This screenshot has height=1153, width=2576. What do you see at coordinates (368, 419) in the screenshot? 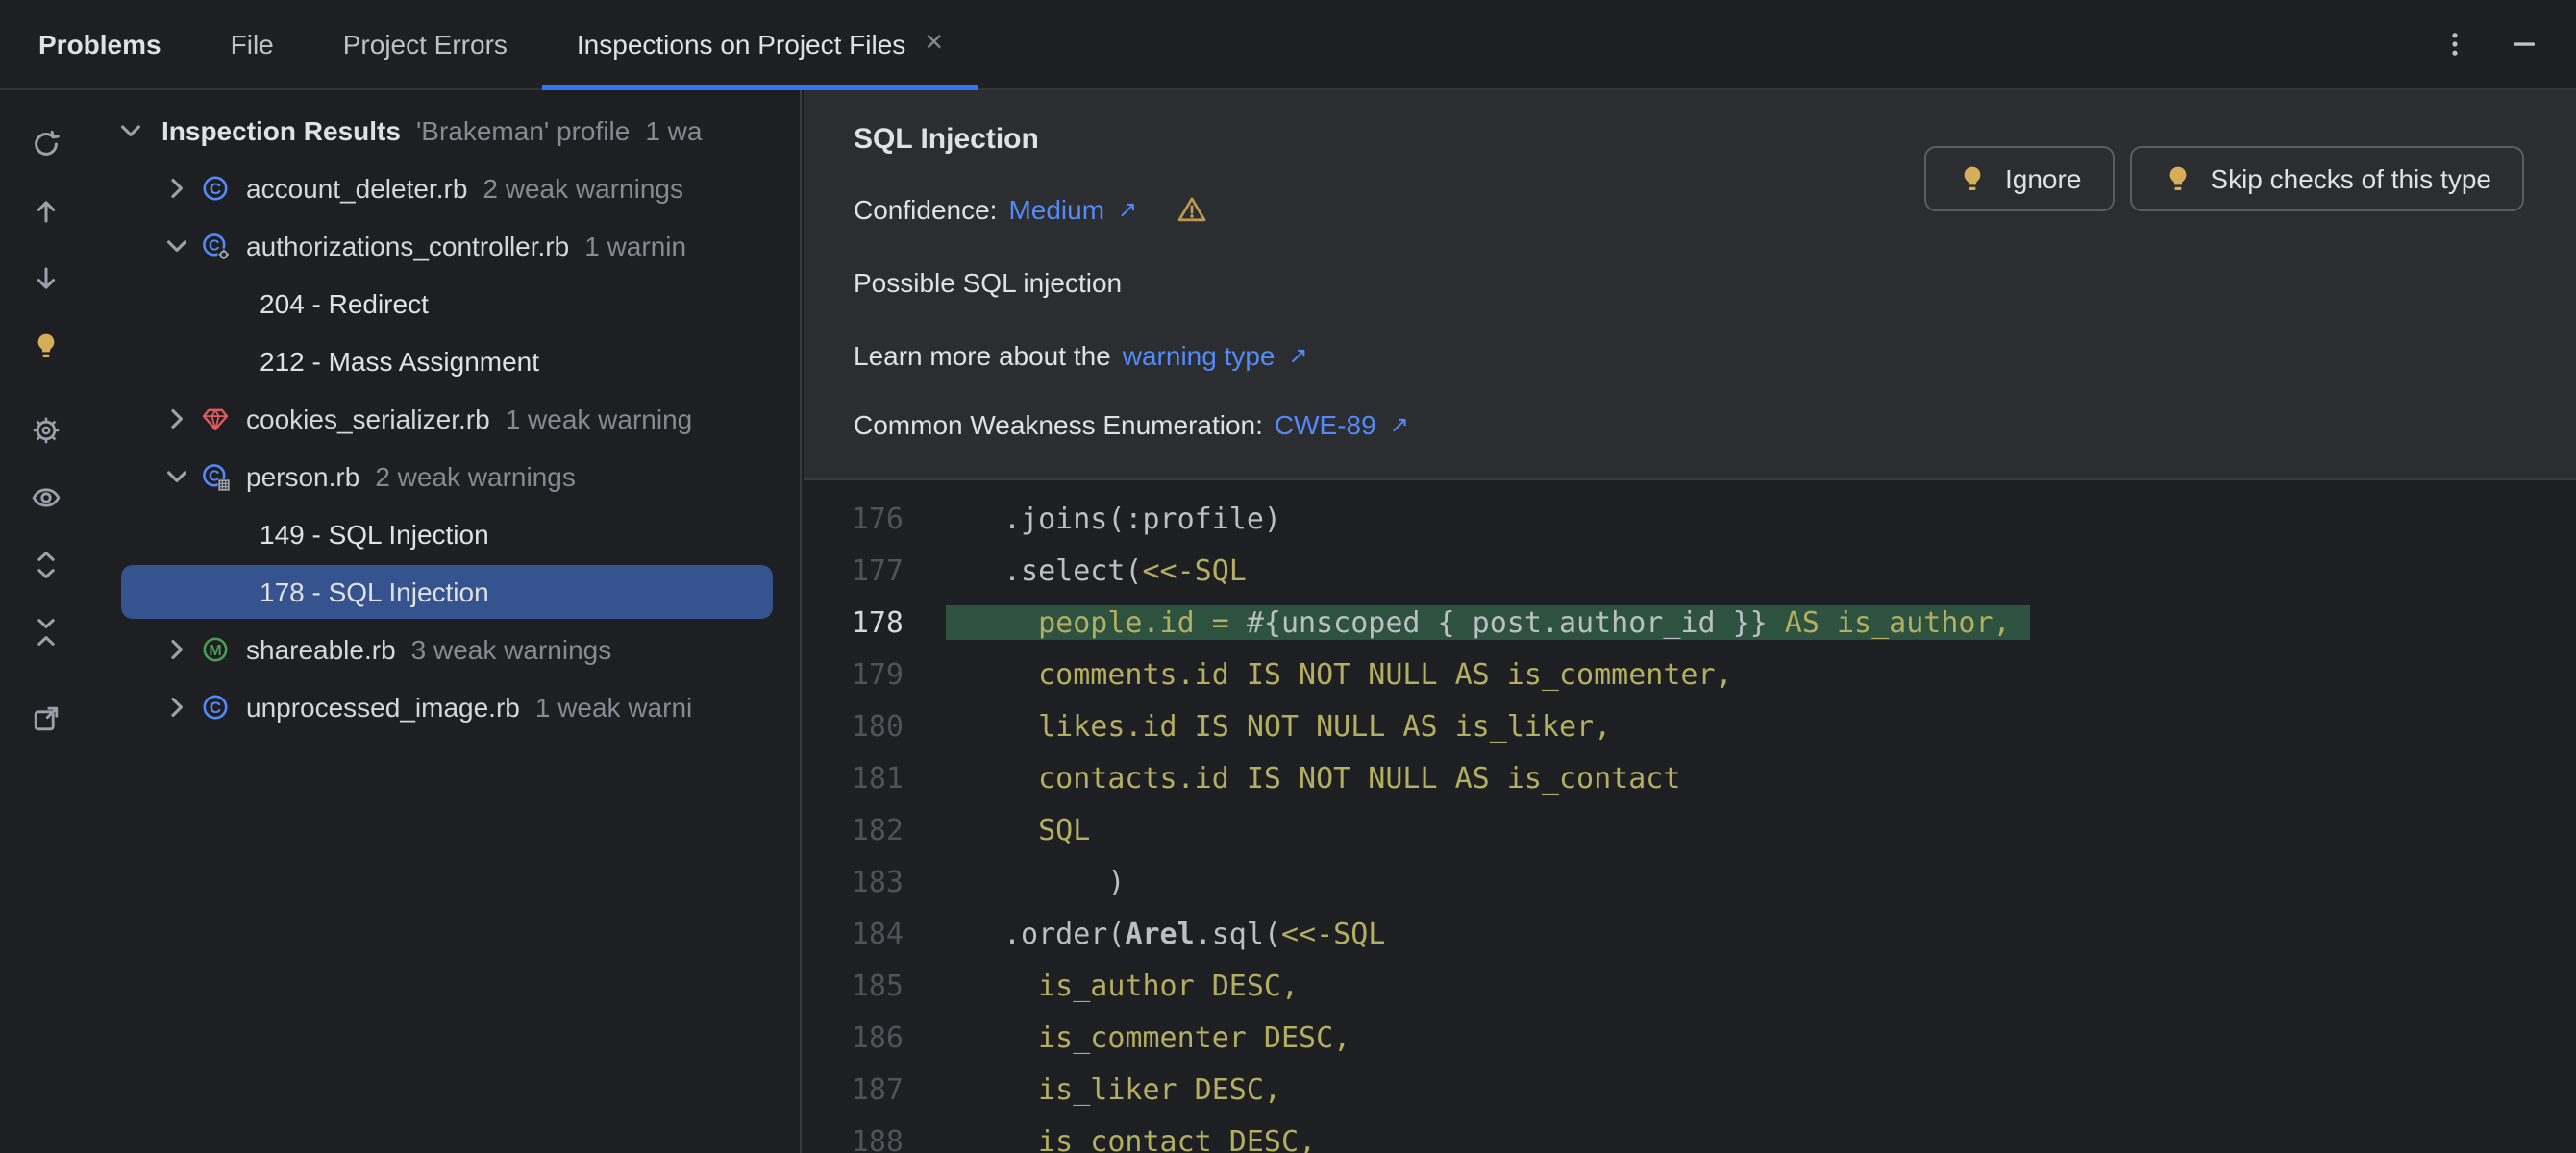
I see `file-name: cookies_serializer.rb` at bounding box center [368, 419].